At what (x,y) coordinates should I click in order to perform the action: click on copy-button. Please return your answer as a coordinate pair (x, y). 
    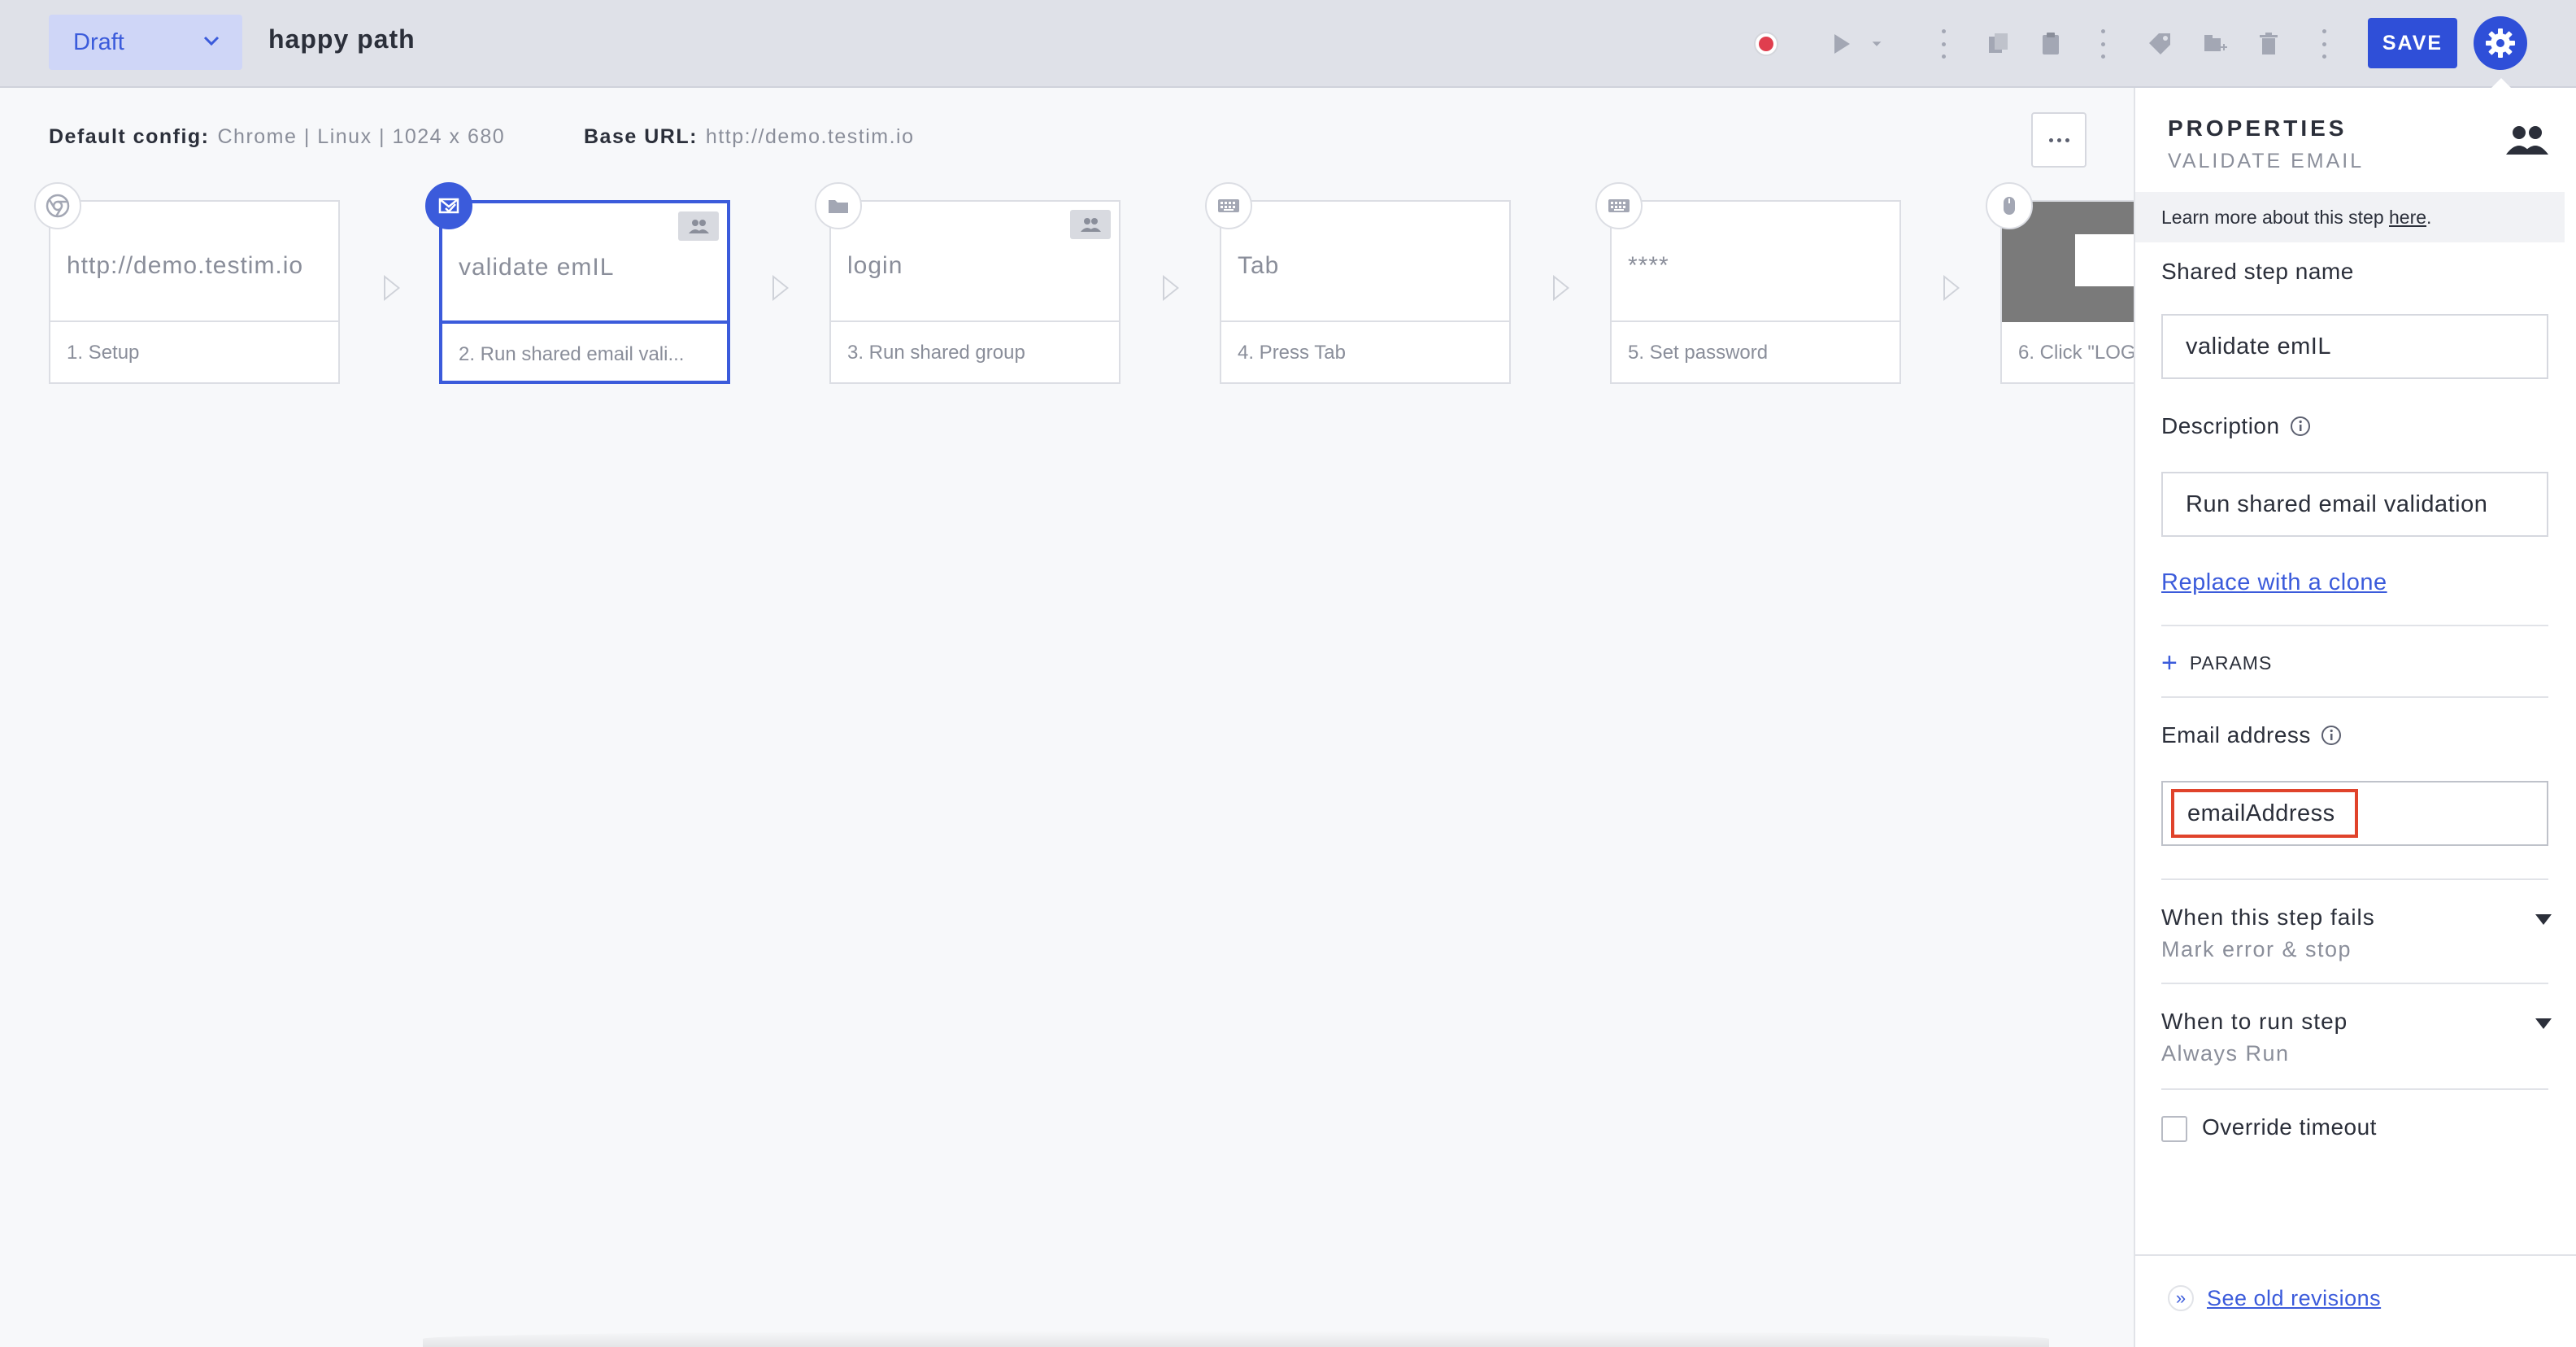
    Looking at the image, I should click on (1999, 44).